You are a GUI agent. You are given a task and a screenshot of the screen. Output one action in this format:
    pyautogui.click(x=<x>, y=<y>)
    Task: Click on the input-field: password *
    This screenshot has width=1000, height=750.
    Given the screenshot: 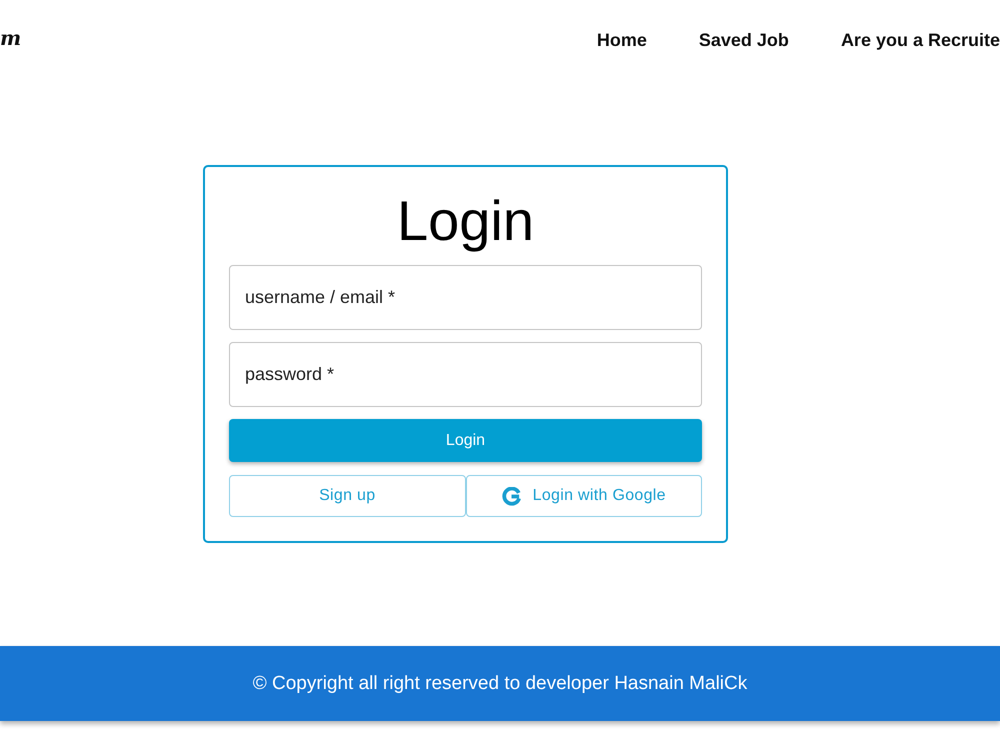 What is the action you would take?
    pyautogui.click(x=465, y=374)
    